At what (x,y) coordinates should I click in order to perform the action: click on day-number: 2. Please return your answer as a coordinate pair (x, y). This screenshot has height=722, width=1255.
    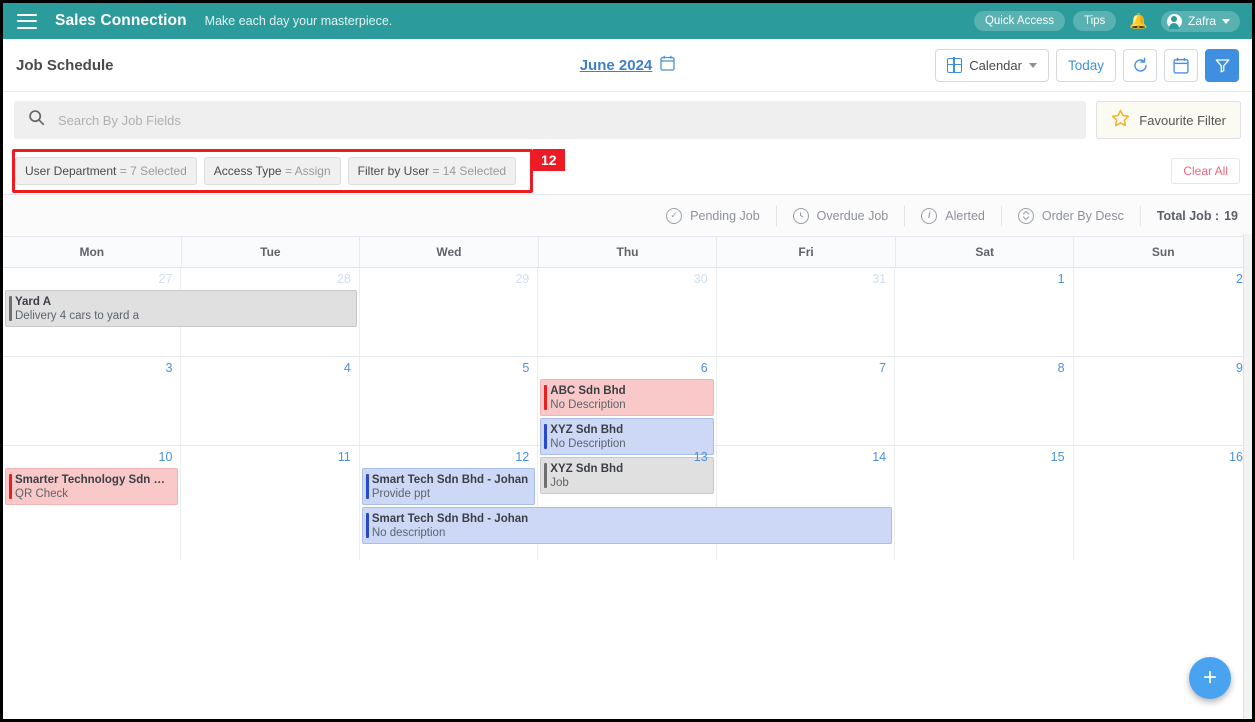
    Looking at the image, I should click on (1239, 279).